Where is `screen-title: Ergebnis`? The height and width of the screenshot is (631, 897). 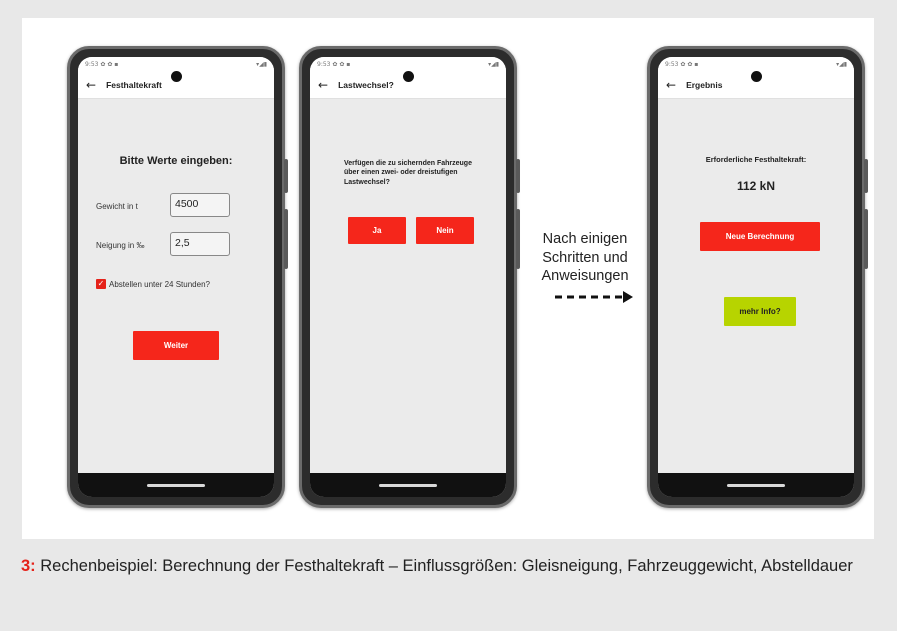
screen-title: Ergebnis is located at coordinates (704, 84).